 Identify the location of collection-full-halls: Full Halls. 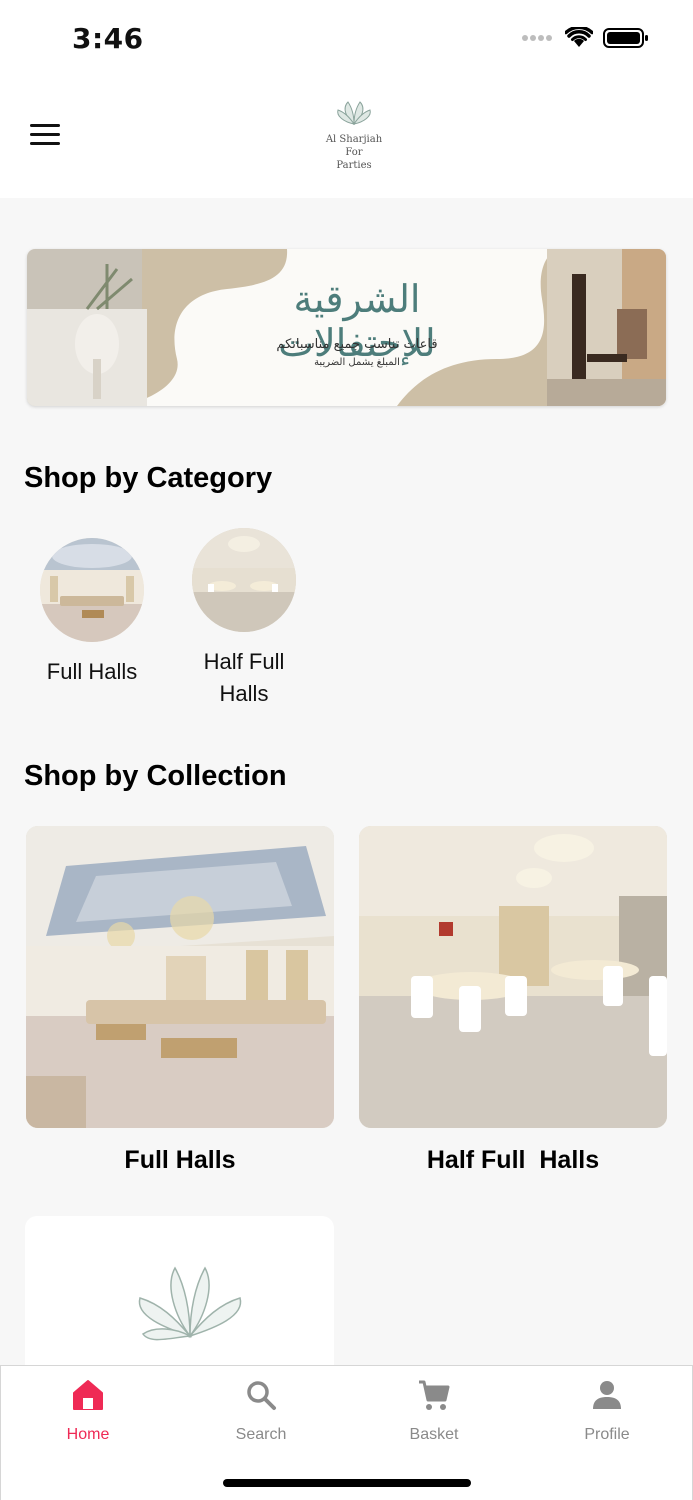
(180, 1000).